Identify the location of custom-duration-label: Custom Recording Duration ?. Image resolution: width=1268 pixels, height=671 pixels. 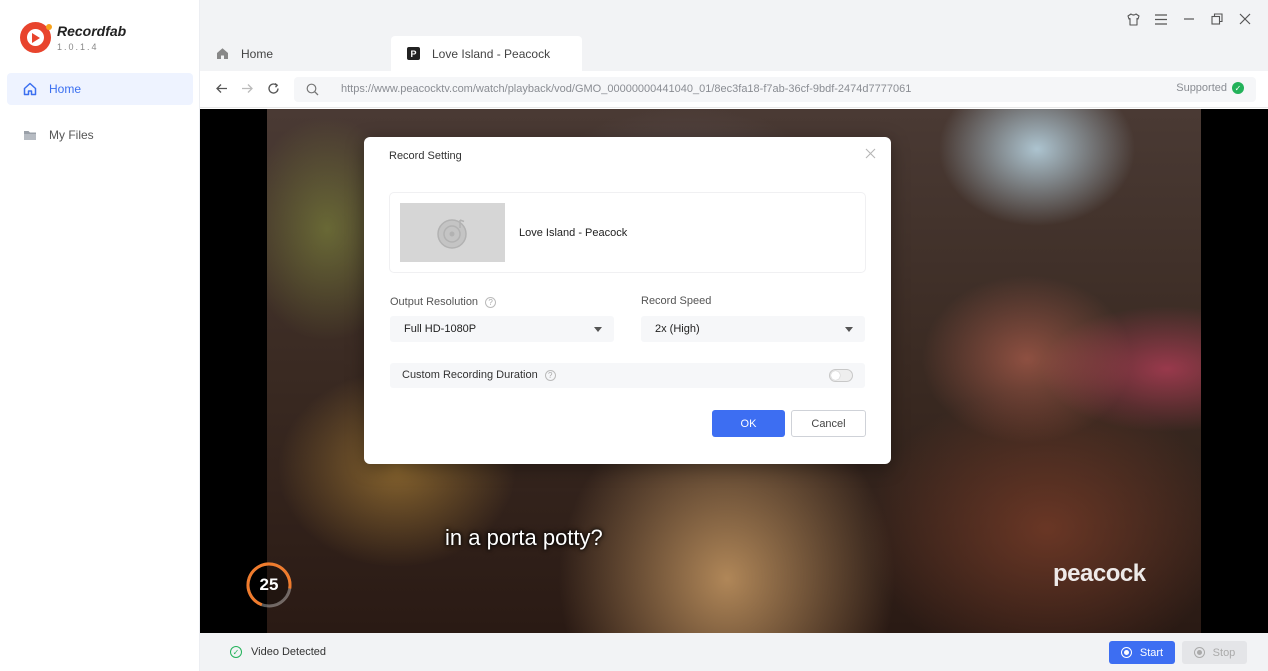
(479, 375).